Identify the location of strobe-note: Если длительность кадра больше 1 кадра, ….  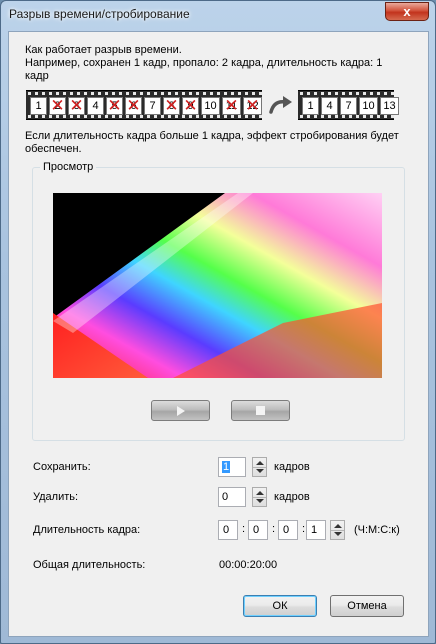
(212, 142).